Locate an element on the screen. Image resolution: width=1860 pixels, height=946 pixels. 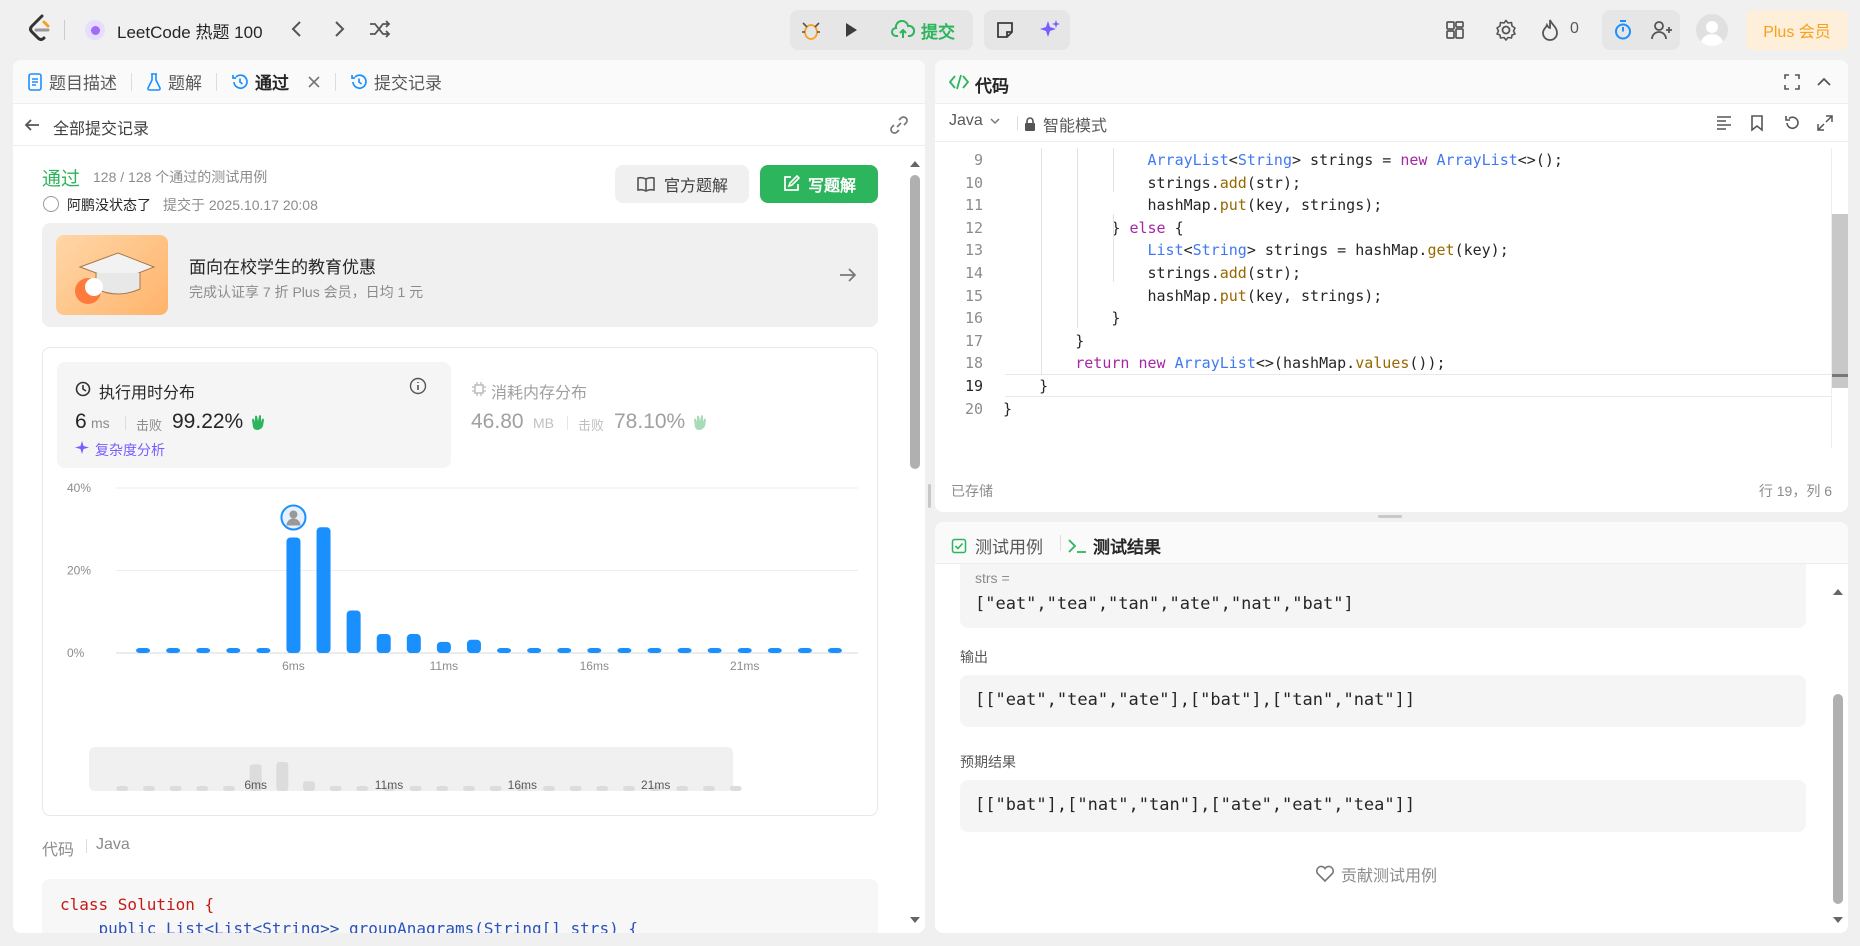
bookmark-icon is located at coordinates (1757, 123).